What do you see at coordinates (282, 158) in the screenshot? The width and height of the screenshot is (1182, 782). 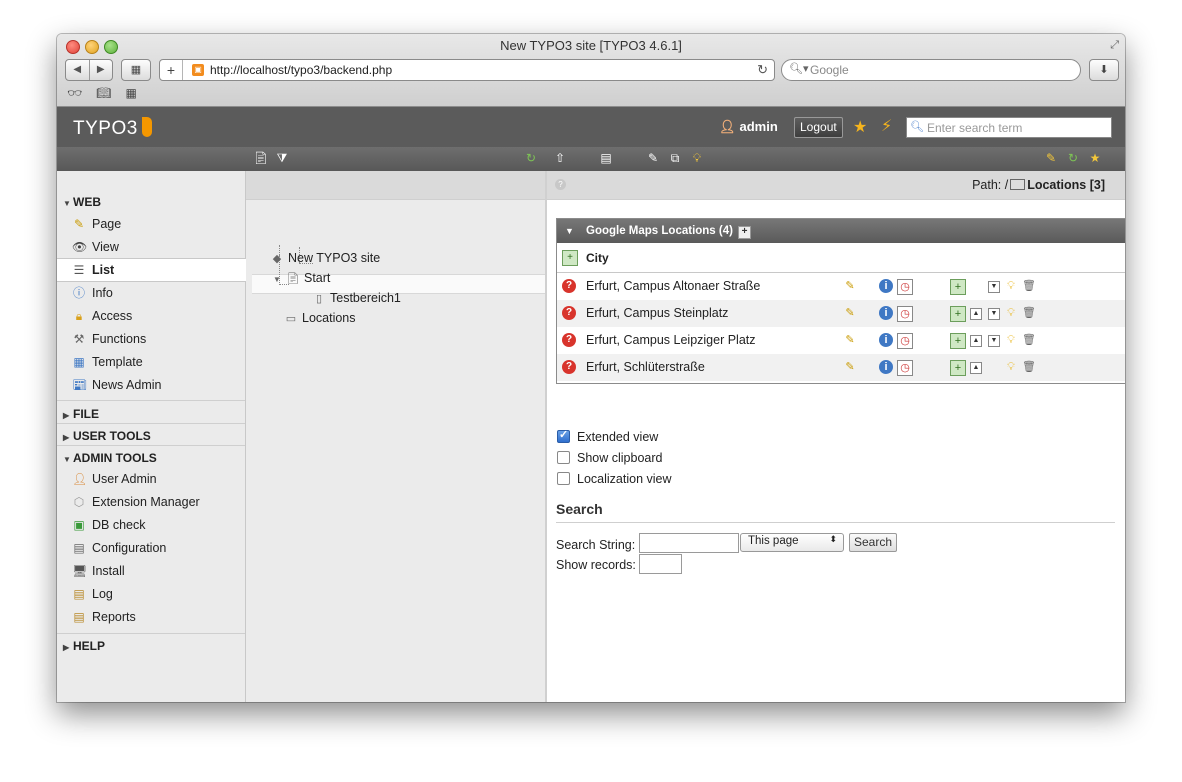 I see `filter-icon: ⧩` at bounding box center [282, 158].